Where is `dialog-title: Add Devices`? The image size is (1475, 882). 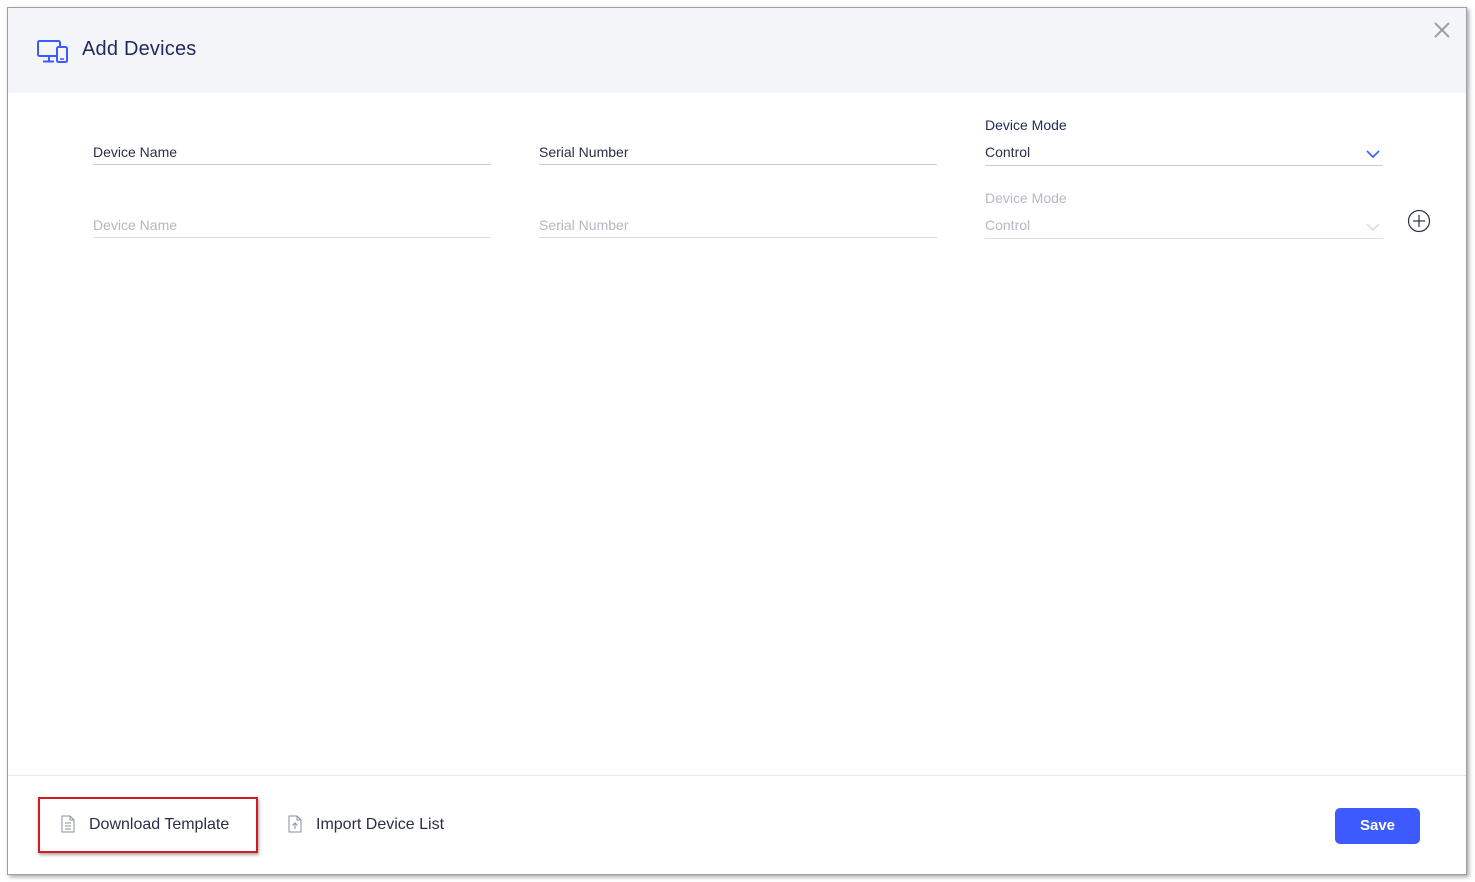 dialog-title: Add Devices is located at coordinates (139, 49).